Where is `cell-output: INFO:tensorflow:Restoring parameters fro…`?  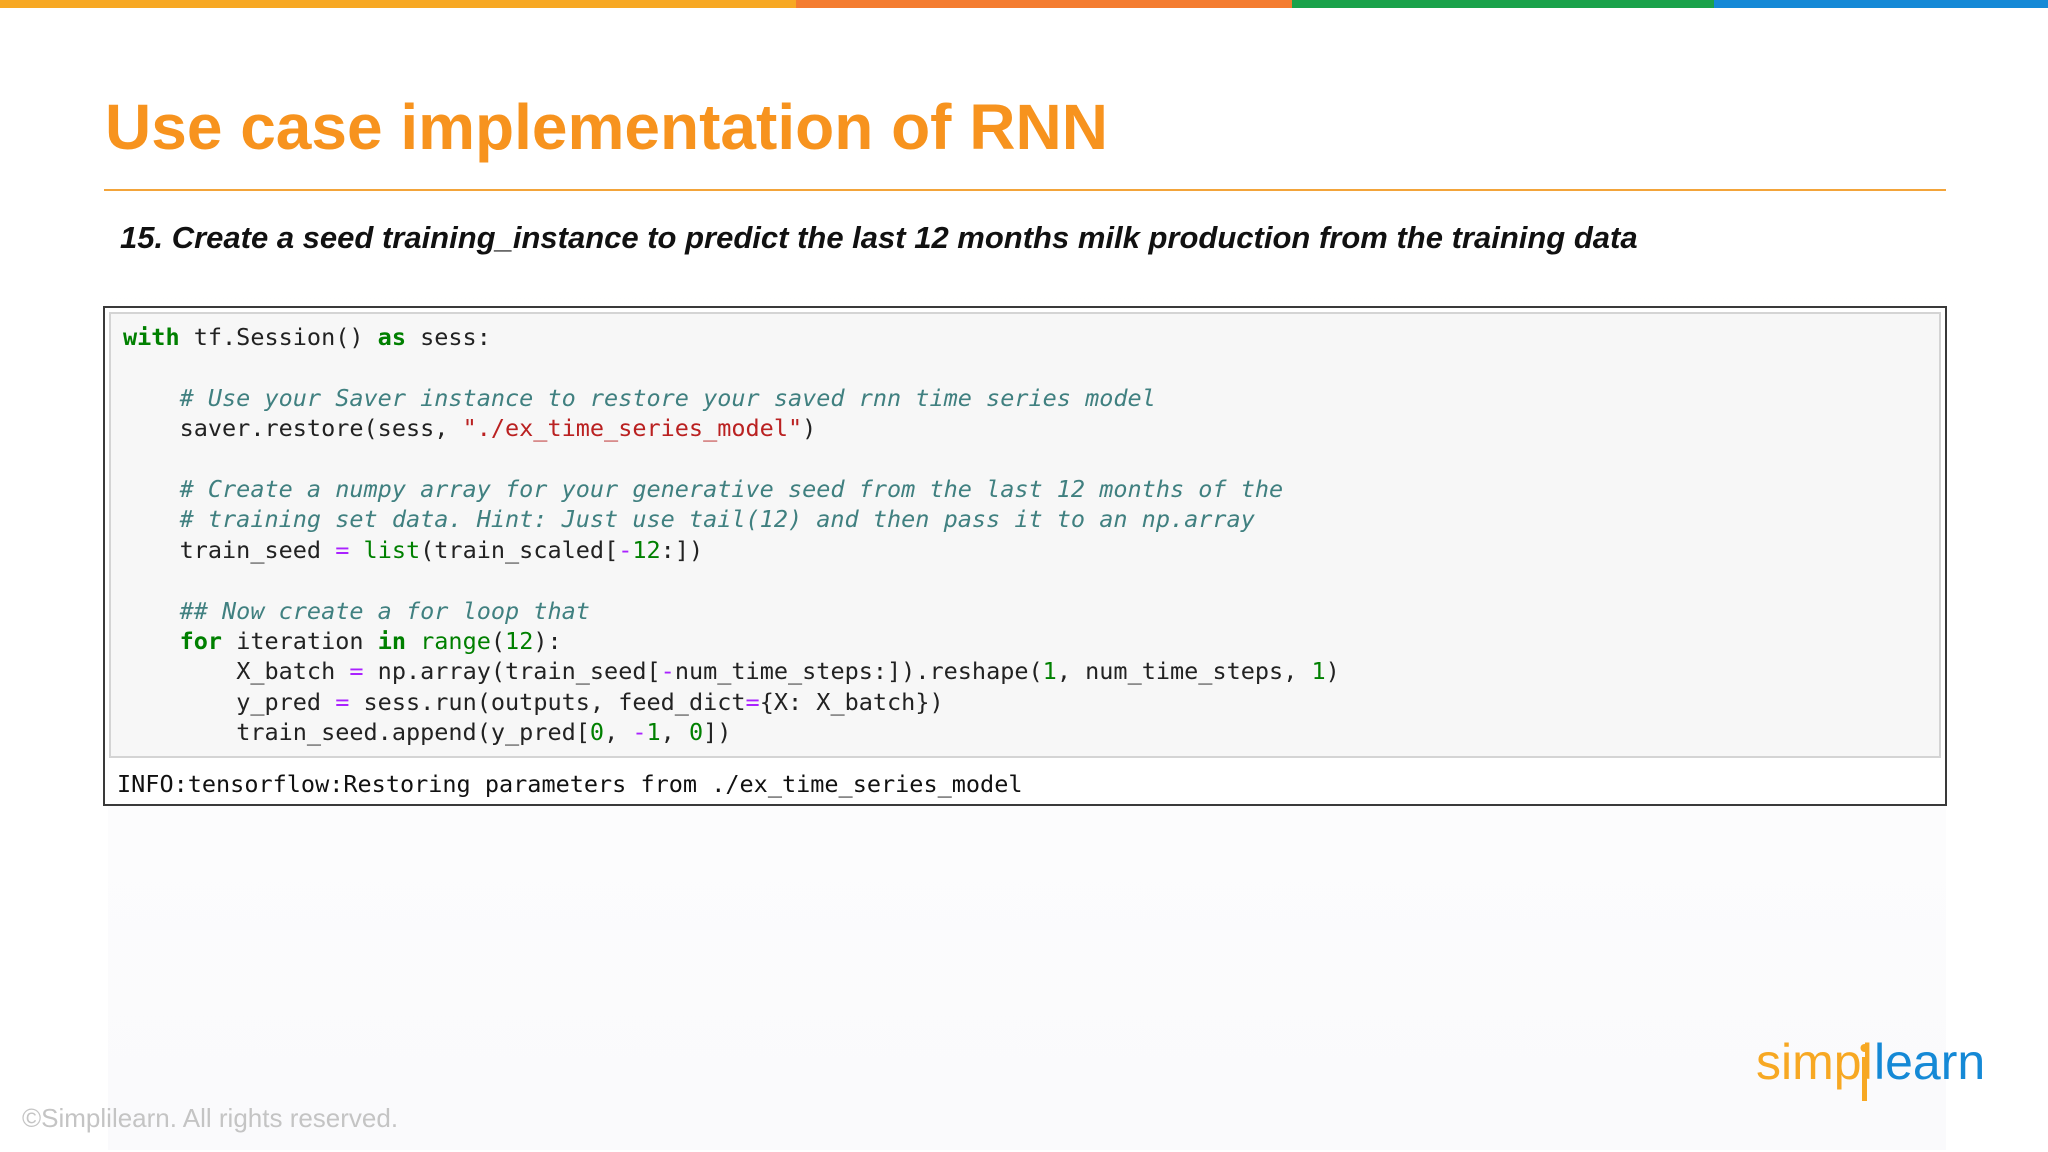 cell-output: INFO:tensorflow:Restoring parameters fro… is located at coordinates (570, 784).